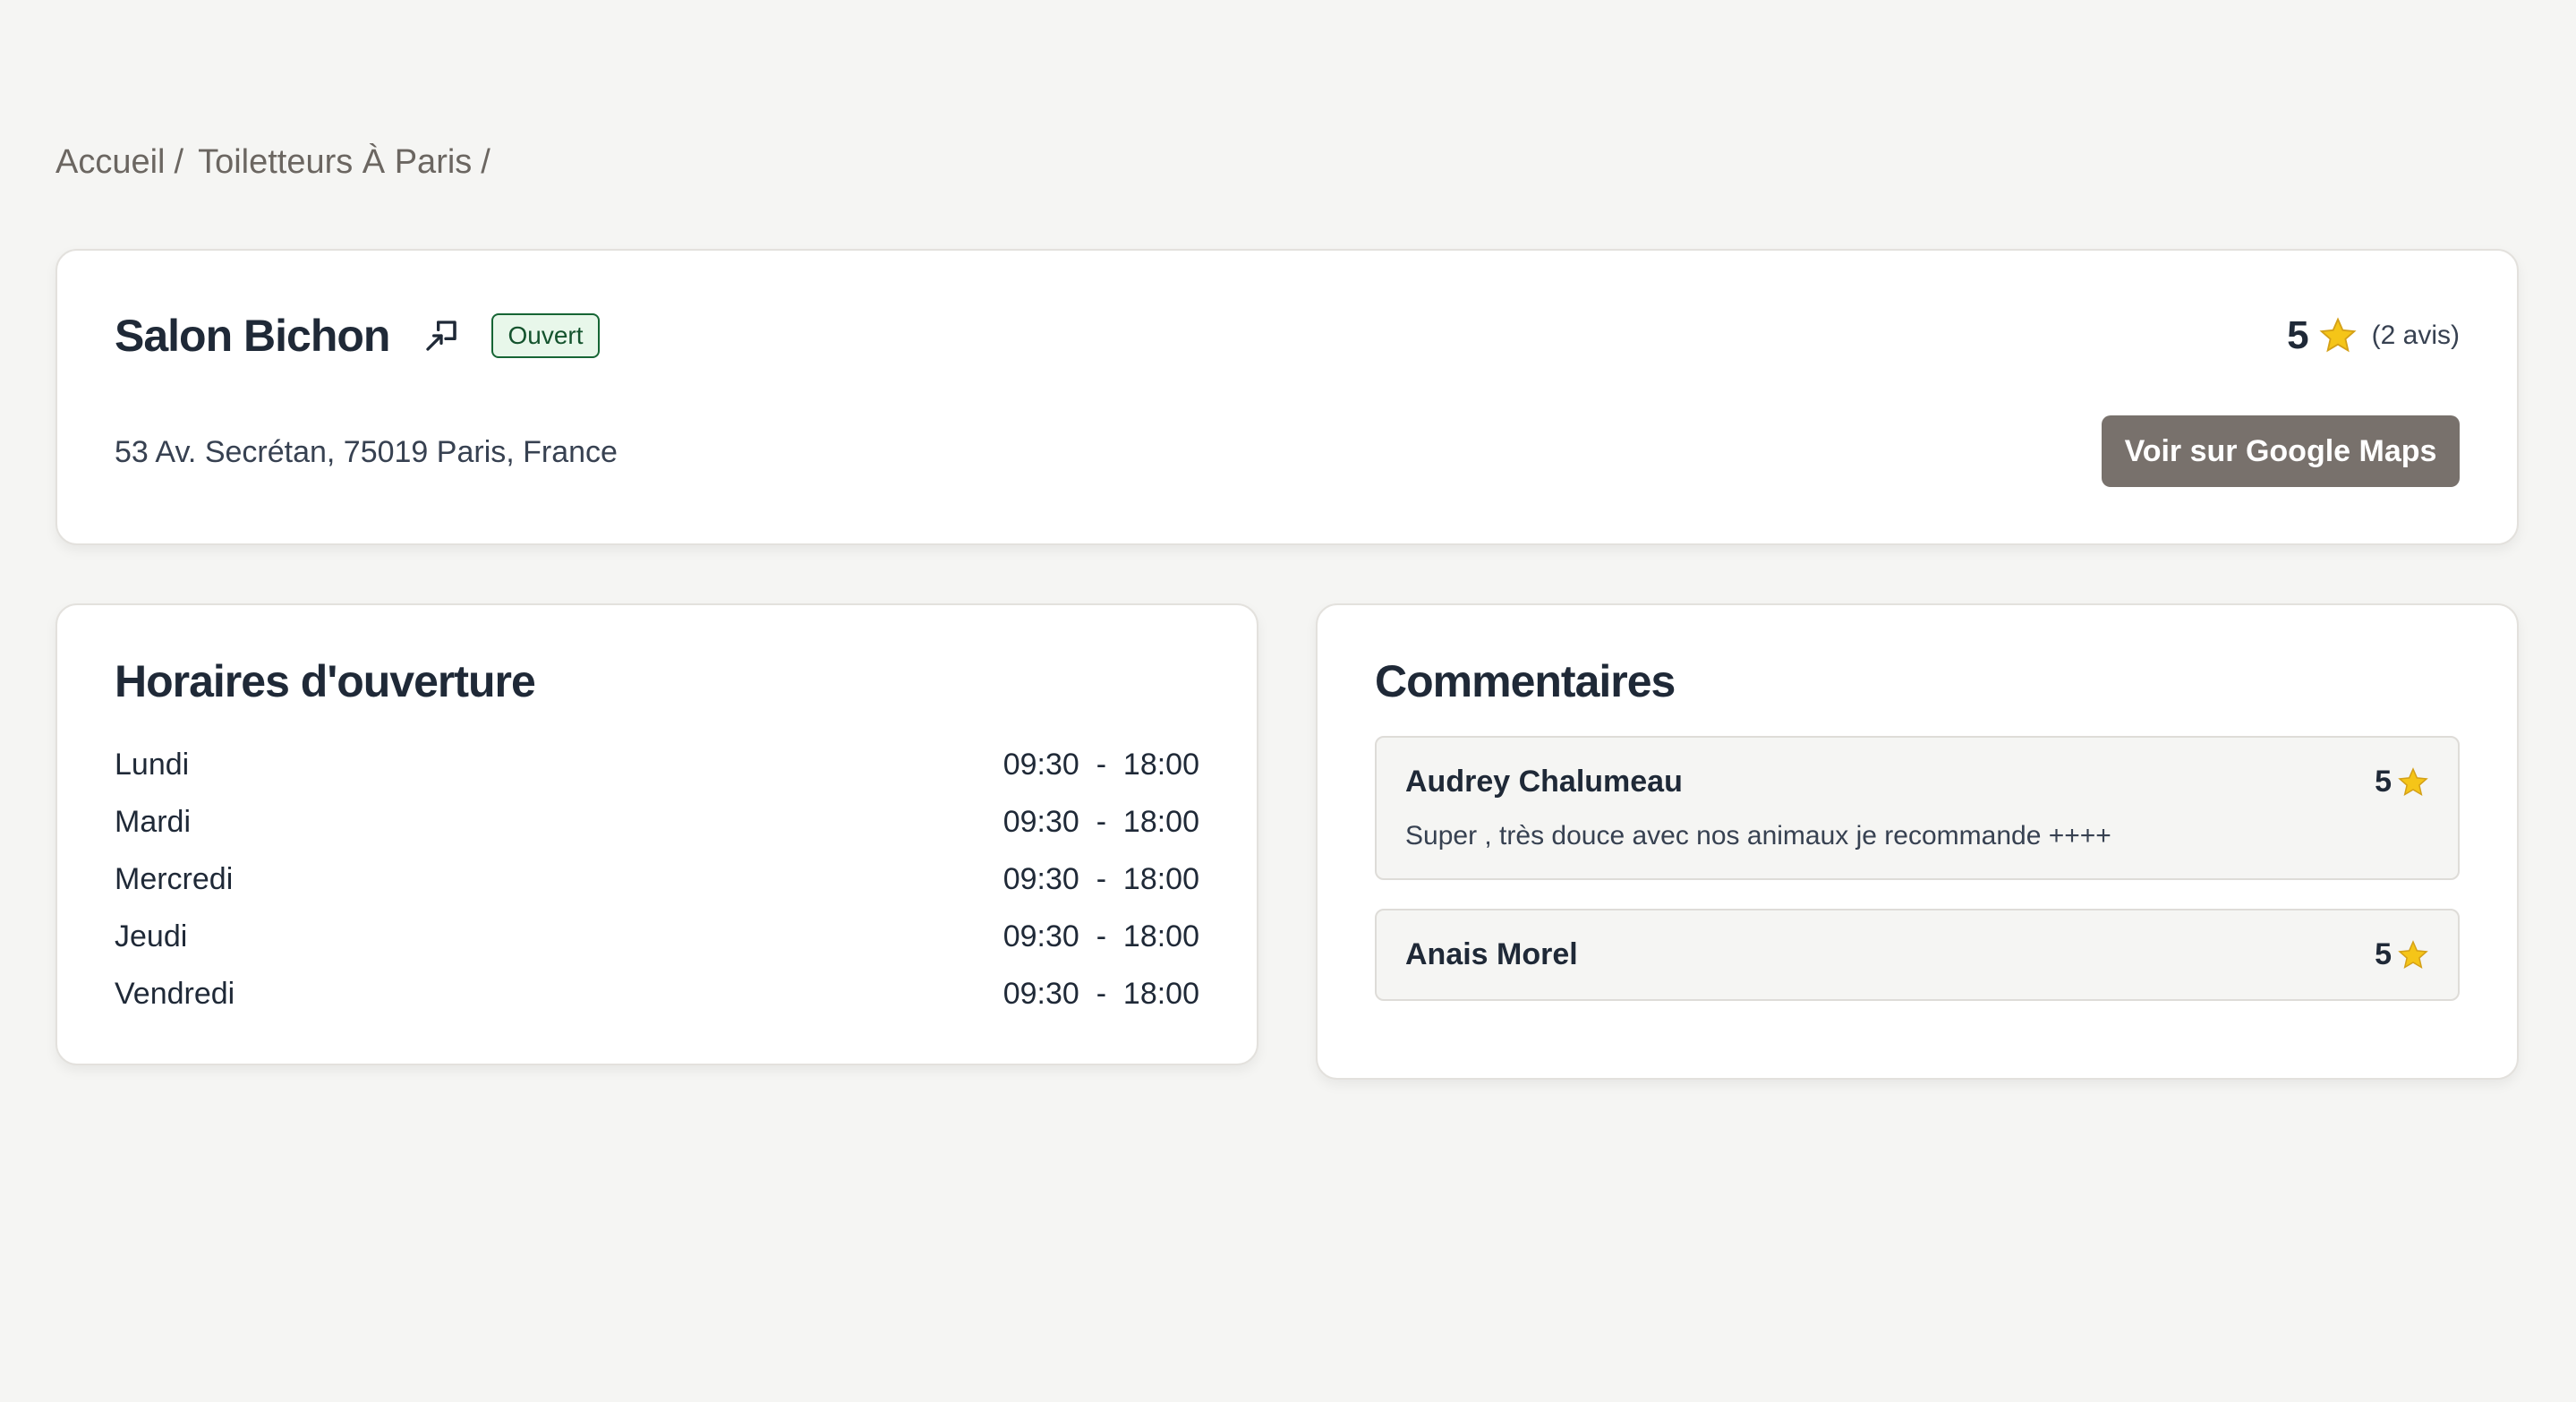 Image resolution: width=2576 pixels, height=1402 pixels. What do you see at coordinates (152, 764) in the screenshot?
I see `hours-day: Lundi` at bounding box center [152, 764].